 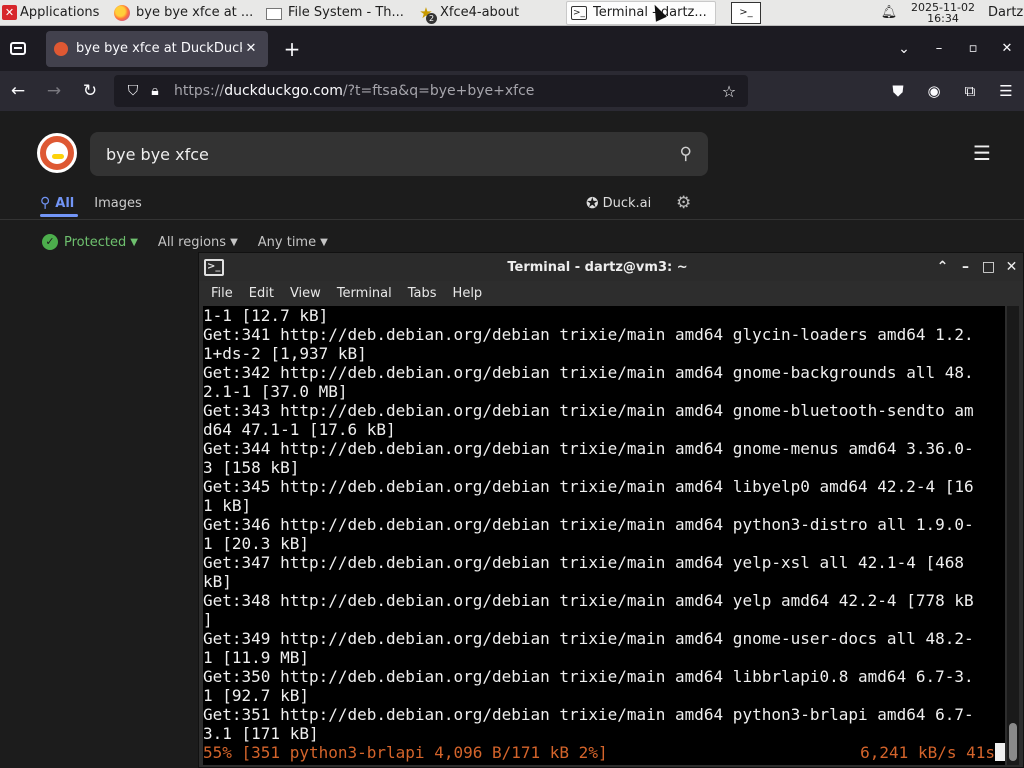 I want to click on user-menu-button: Dartz, so click(x=1004, y=13).